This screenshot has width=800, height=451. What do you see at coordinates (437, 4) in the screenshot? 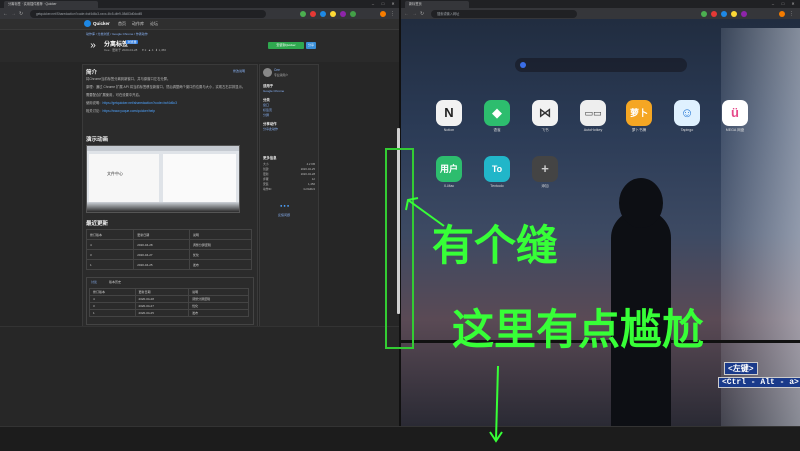
I see `right-active-tab: 新标签页` at bounding box center [437, 4].